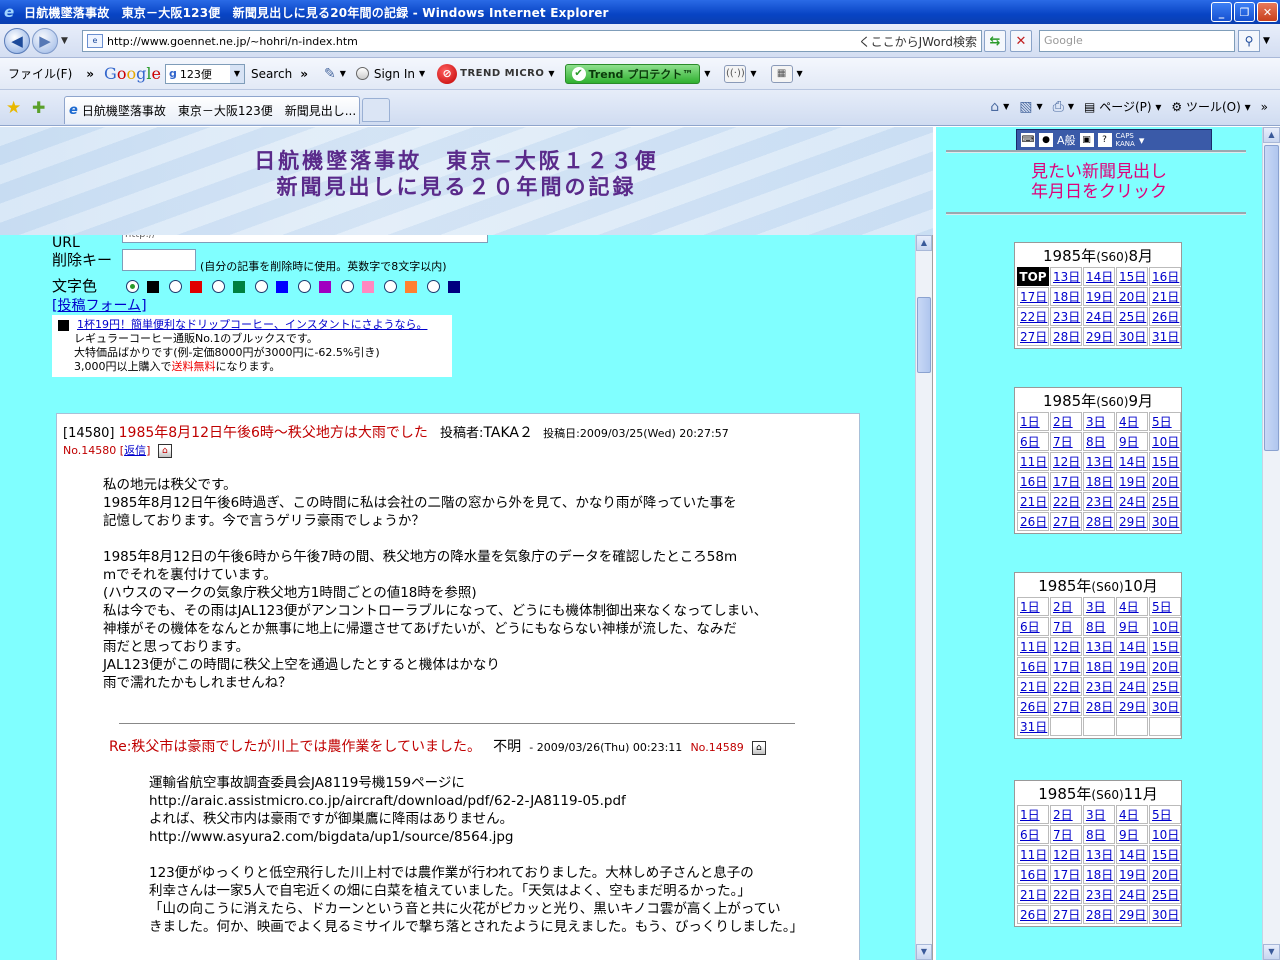 This screenshot has width=1280, height=960. I want to click on calendar-day-link: 4日, so click(1132, 814).